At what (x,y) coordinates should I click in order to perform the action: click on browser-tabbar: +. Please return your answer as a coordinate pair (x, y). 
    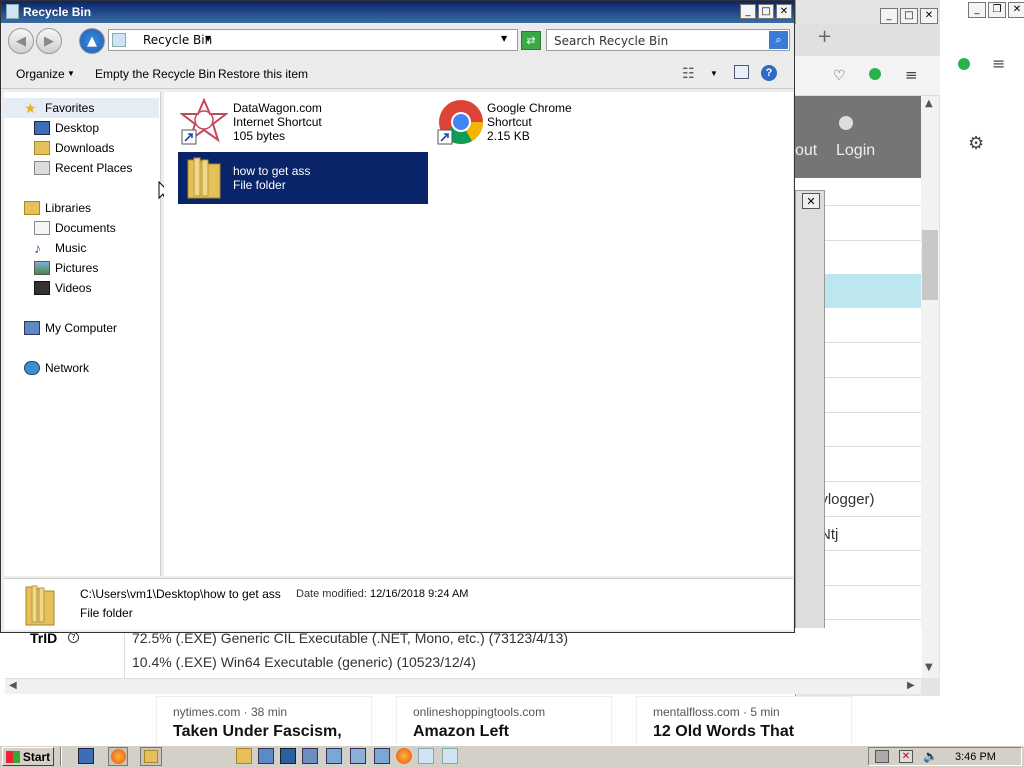
    Looking at the image, I should click on (867, 40).